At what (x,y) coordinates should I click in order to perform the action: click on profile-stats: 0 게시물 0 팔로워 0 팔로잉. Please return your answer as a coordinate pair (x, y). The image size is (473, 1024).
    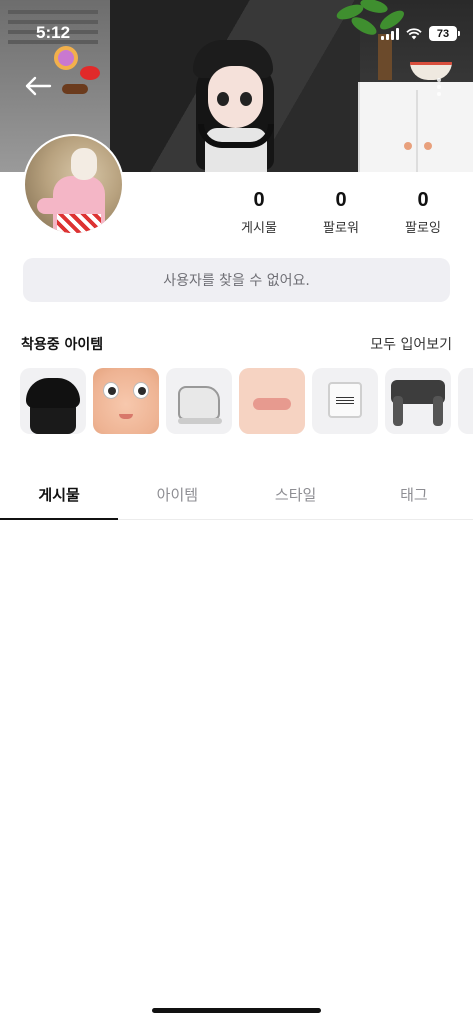
    Looking at the image, I should click on (341, 212).